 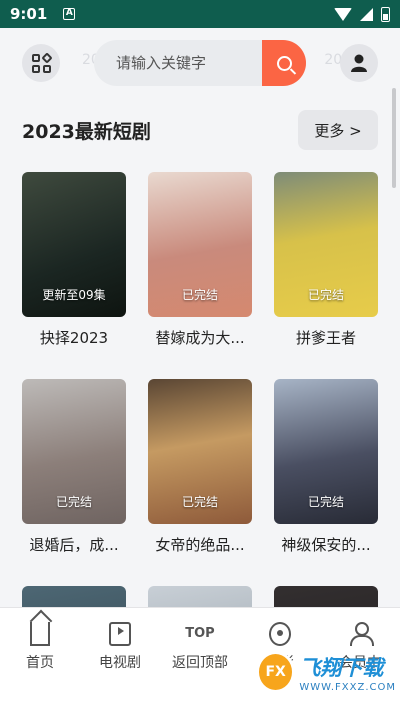 I want to click on drama-card: 更新至09集 抉择2023, so click(x=74, y=260).